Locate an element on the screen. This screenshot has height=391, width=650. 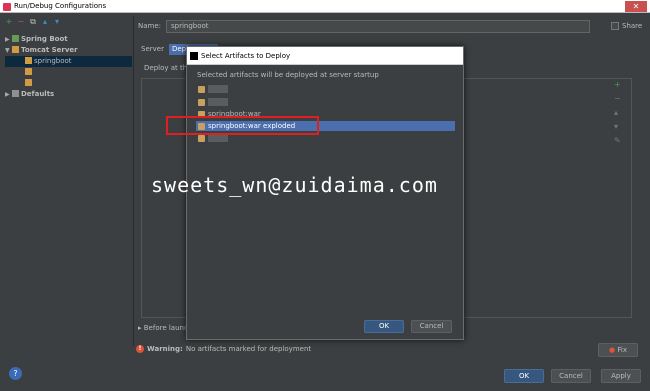
tab-server: Server is located at coordinates (152, 49).